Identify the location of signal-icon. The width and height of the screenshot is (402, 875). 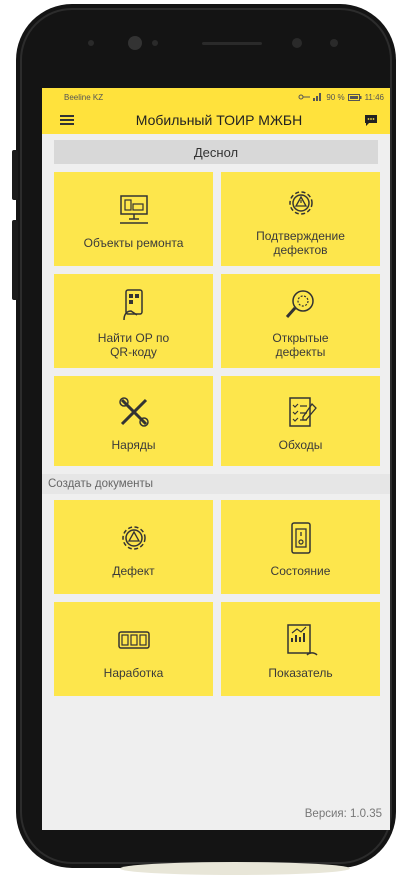
(317, 97).